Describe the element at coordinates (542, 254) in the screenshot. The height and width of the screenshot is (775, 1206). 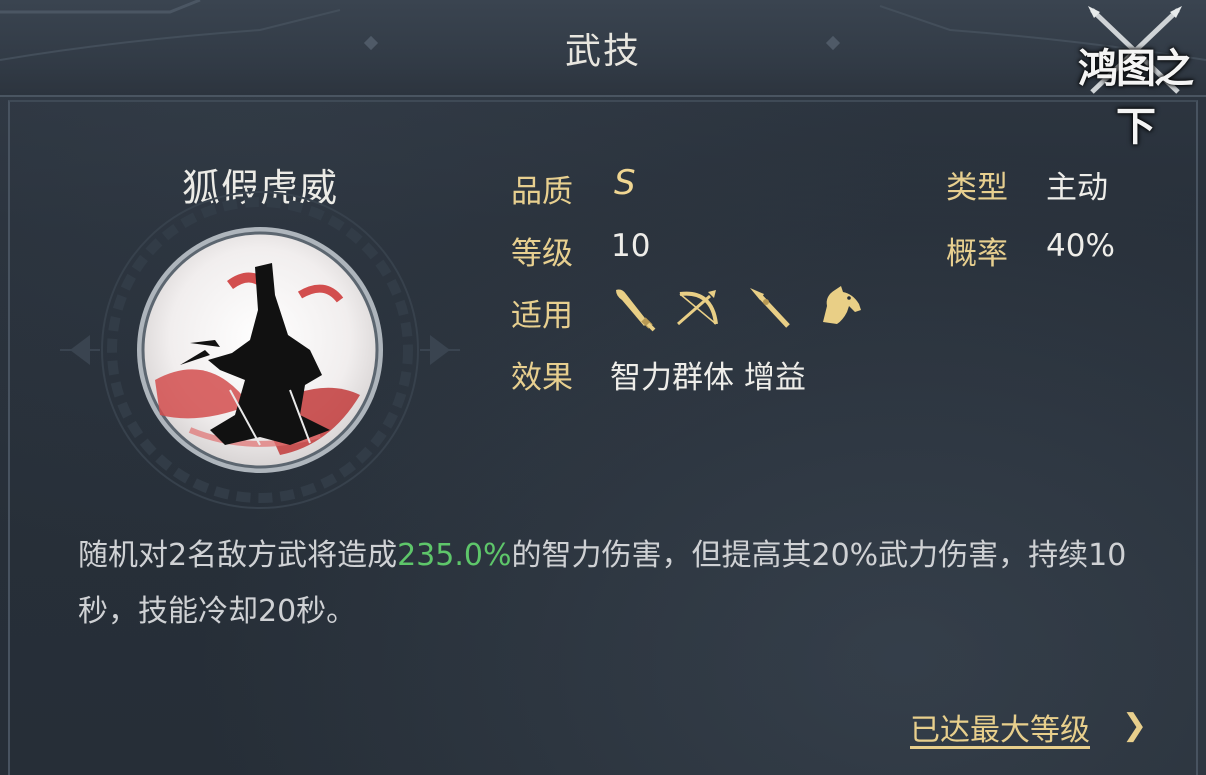
I see `level-label: 等级` at that location.